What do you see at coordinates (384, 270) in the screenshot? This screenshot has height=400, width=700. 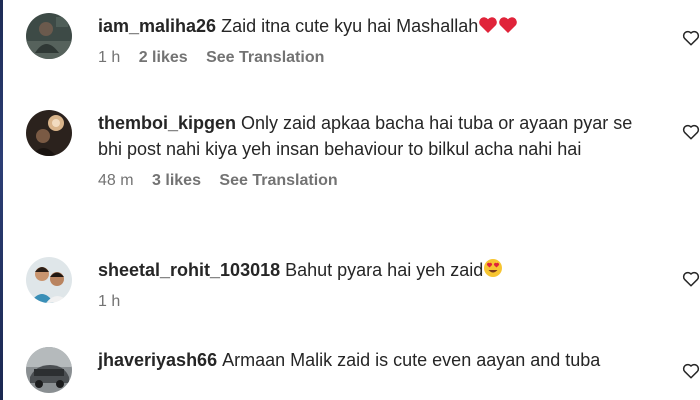 I see `comment-text: Bahut pyara hai yeh zaid` at bounding box center [384, 270].